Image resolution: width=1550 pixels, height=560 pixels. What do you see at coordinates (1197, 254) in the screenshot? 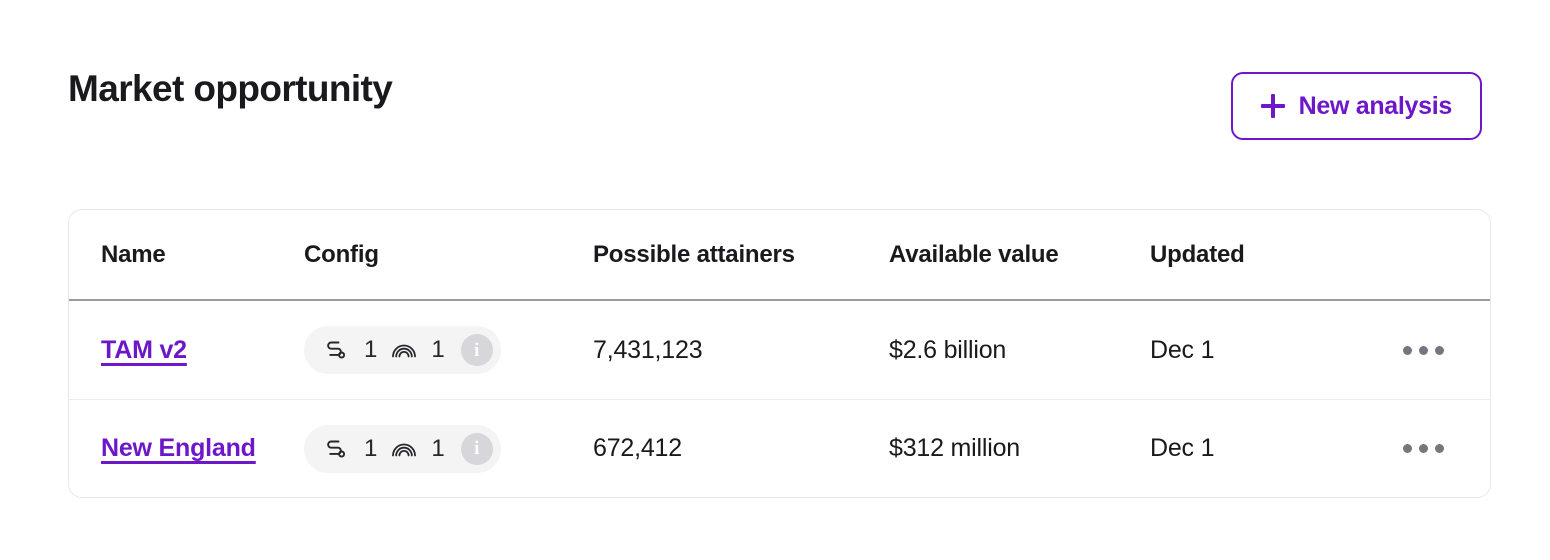
I see `column-header-updated: Updated` at bounding box center [1197, 254].